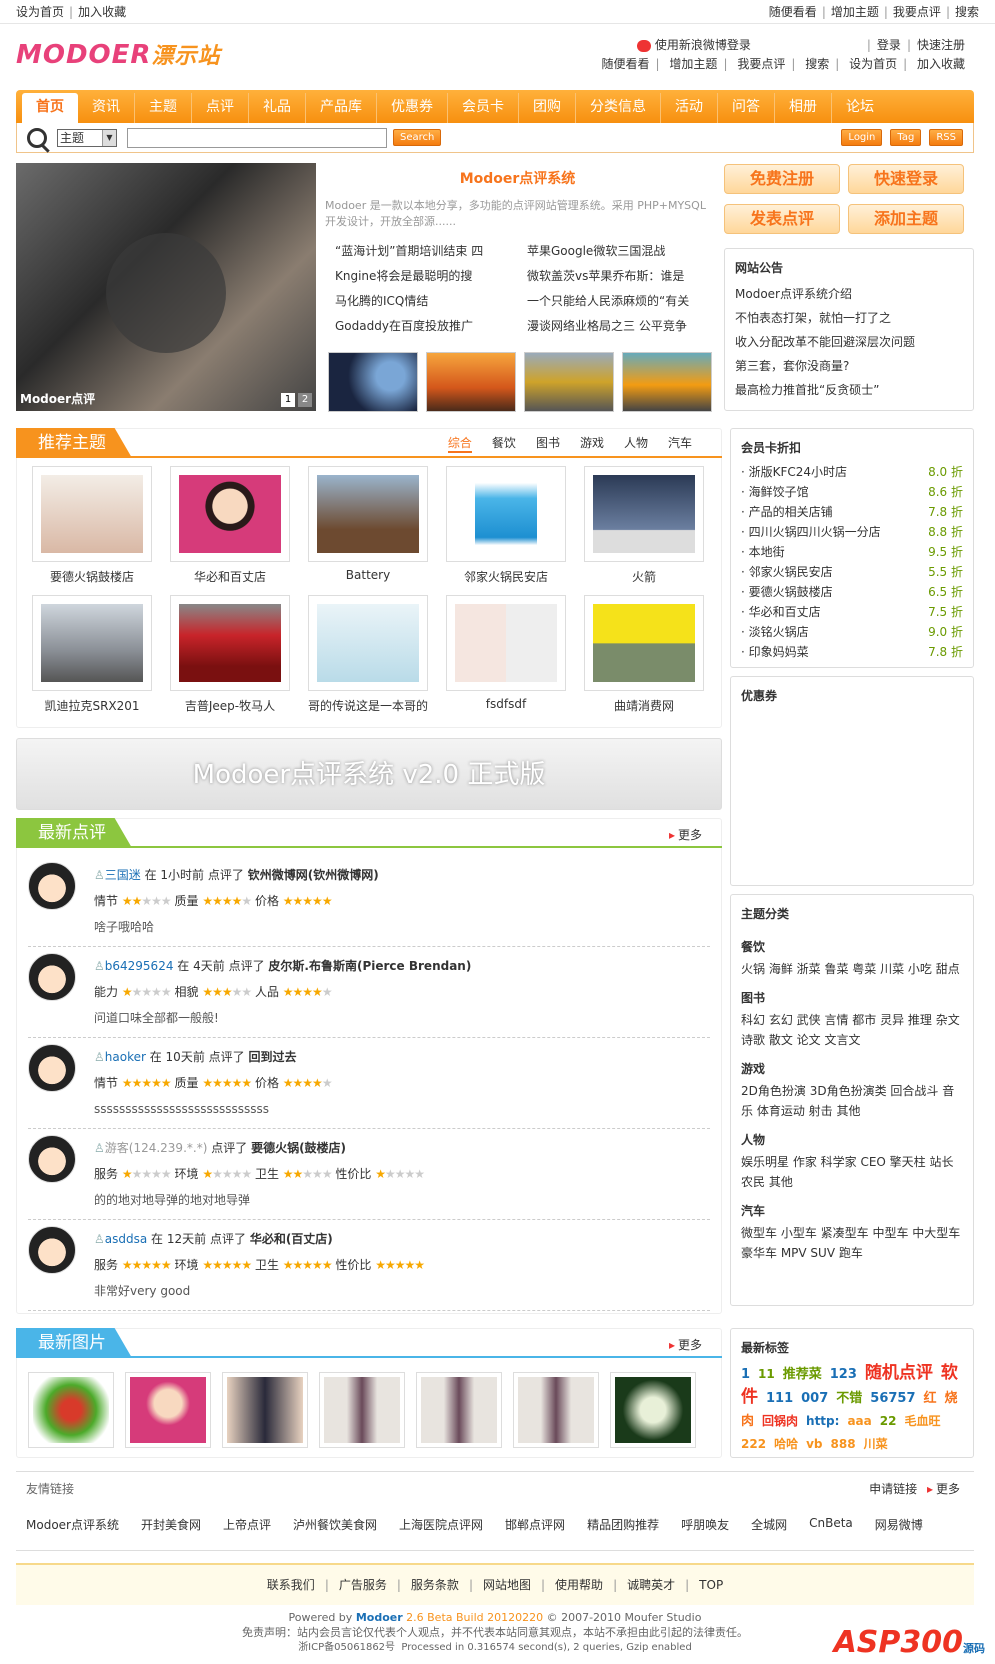  Describe the element at coordinates (506, 525) in the screenshot. I see `subject-card: 邻家火锅民安店` at that location.